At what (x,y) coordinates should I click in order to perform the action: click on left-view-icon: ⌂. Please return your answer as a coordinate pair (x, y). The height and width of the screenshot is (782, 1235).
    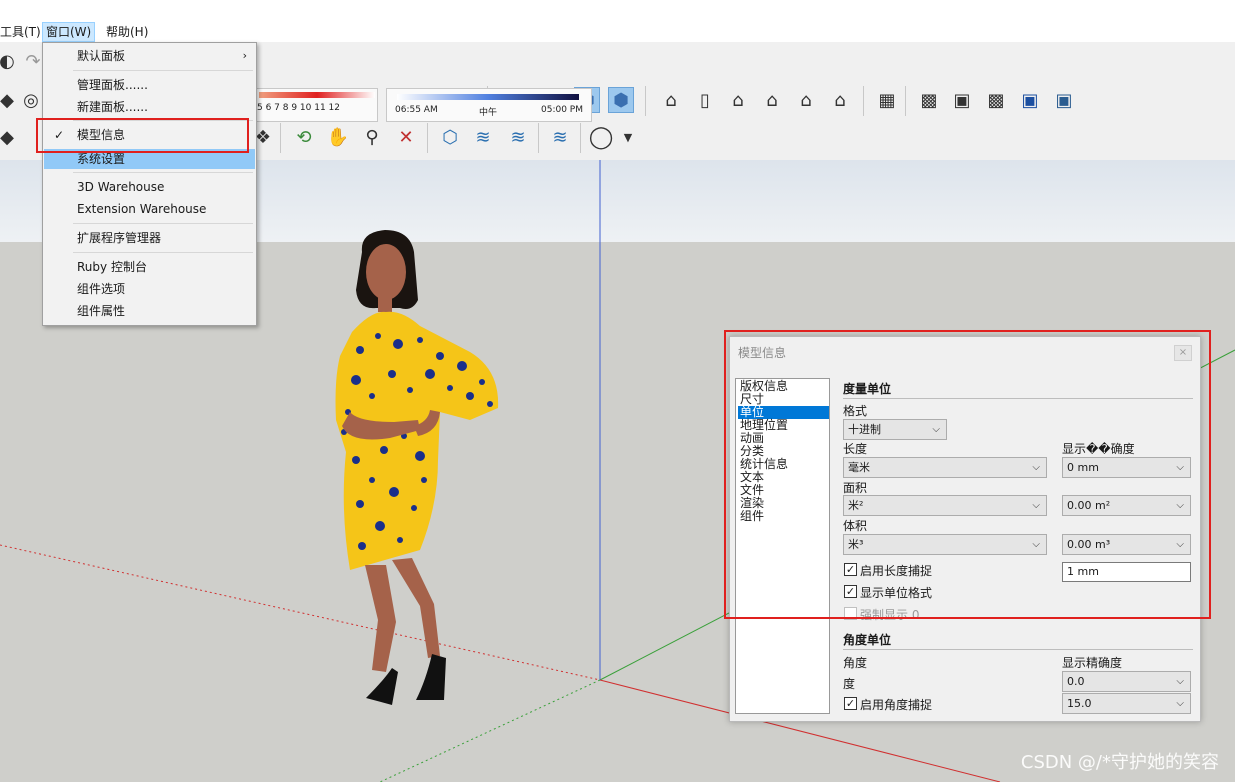
    Looking at the image, I should click on (840, 100).